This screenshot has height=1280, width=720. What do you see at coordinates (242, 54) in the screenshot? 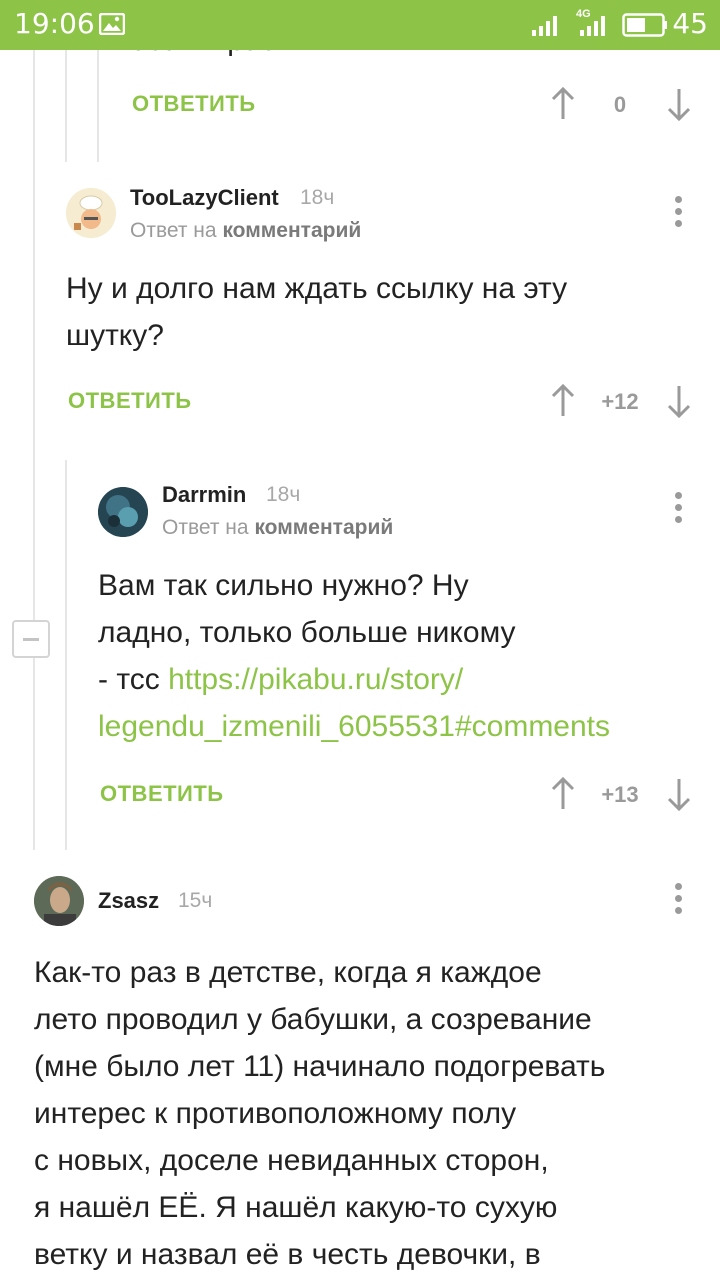
I see `comment-text: ебать "распять?` at bounding box center [242, 54].